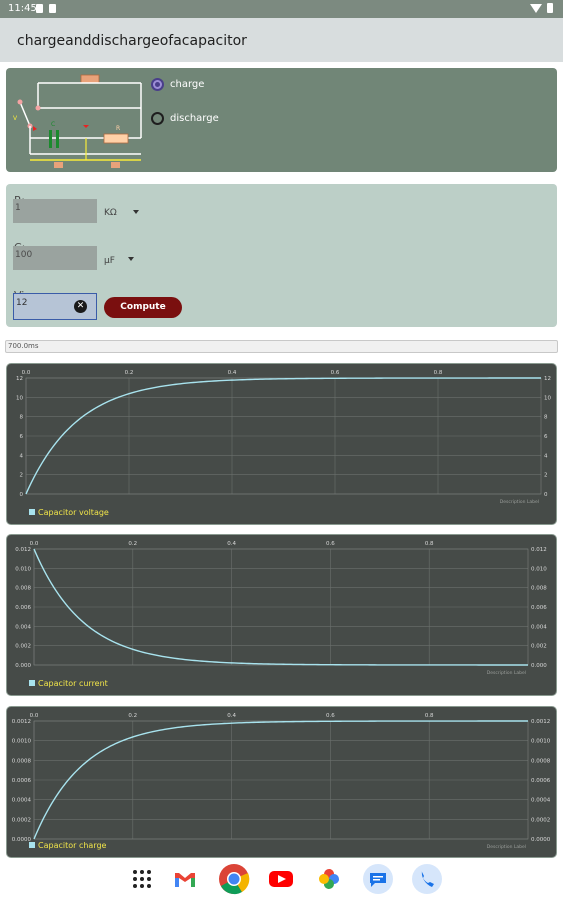  I want to click on y-tick-label-right: 4, so click(546, 456).